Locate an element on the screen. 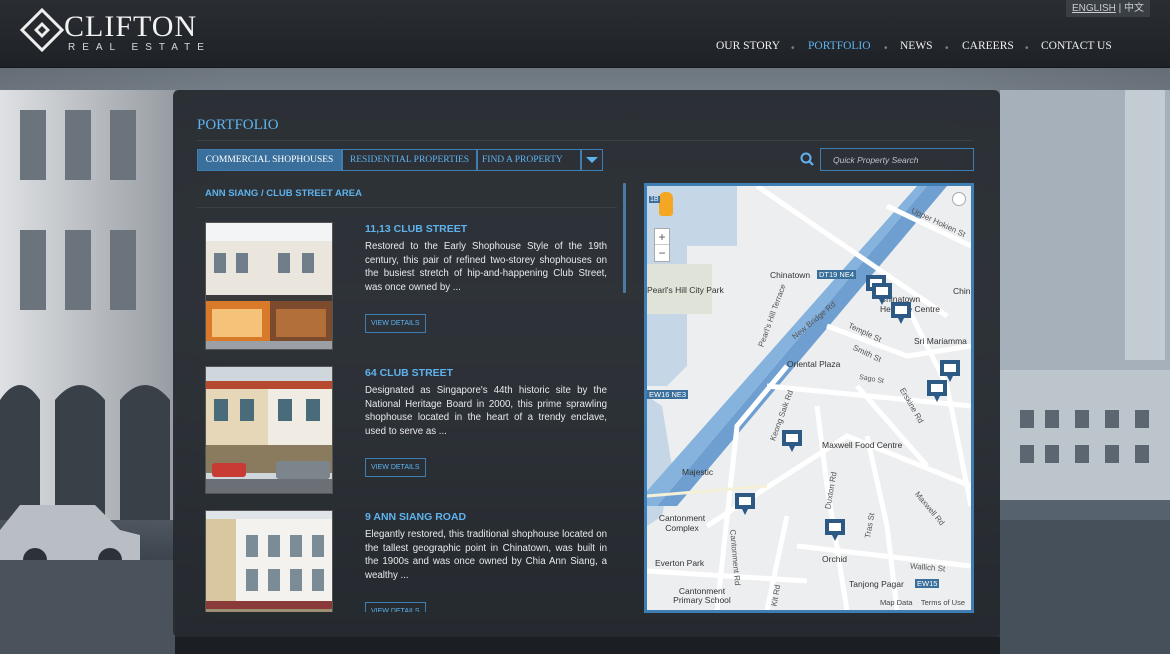 The width and height of the screenshot is (1170, 654). map-label-hill-park: Pearl's Hill City Park is located at coordinates (685, 290).